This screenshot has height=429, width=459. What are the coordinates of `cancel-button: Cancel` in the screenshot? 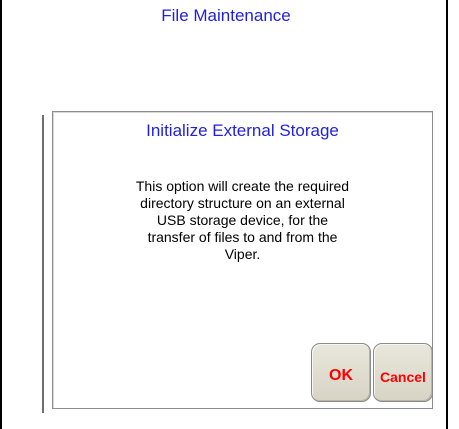 It's located at (403, 372).